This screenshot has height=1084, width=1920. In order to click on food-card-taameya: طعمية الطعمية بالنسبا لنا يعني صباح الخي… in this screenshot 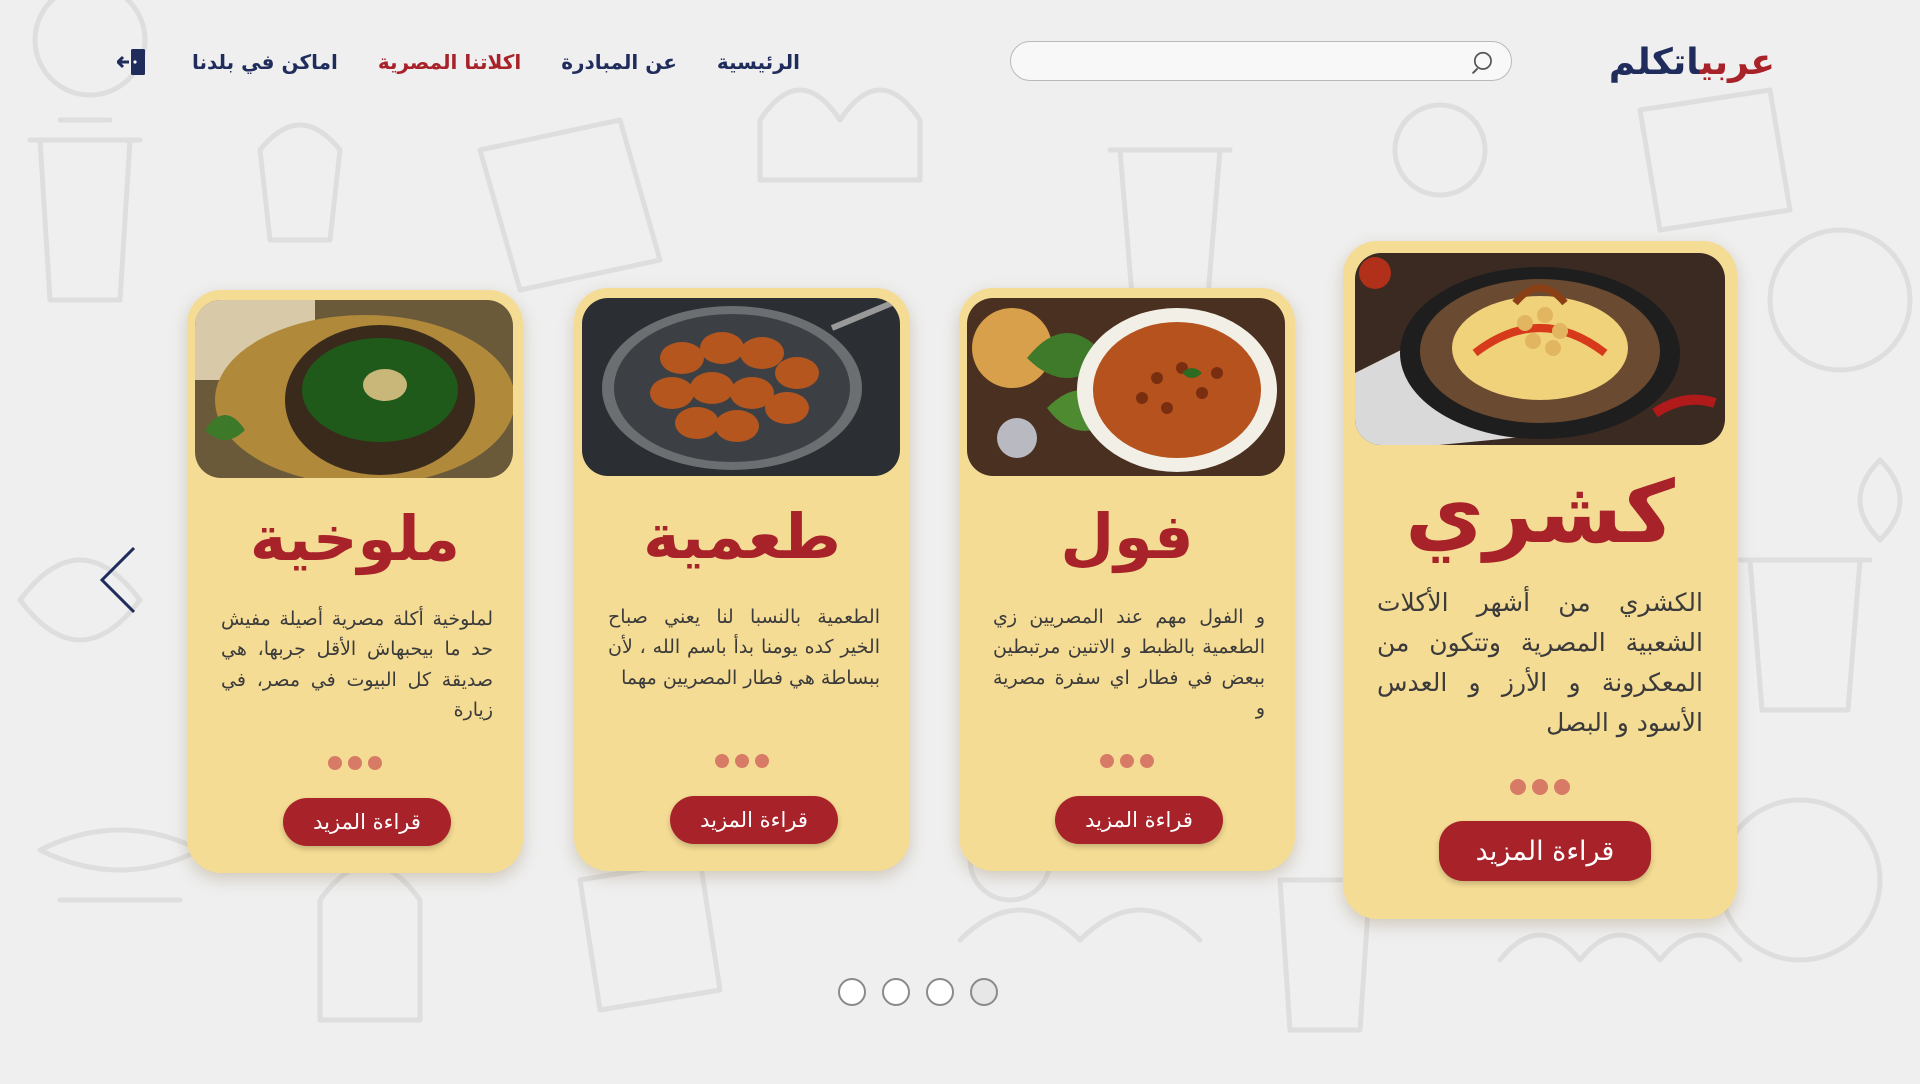, I will do `click(742, 579)`.